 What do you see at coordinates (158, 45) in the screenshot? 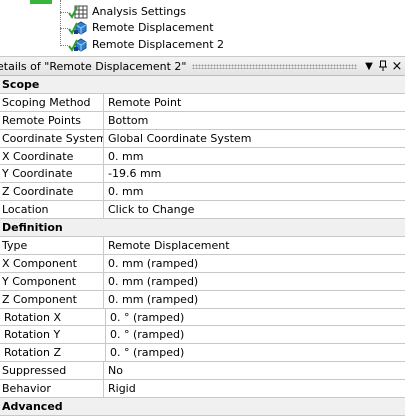
I see `tree-item-label: Remote Displacement 2` at bounding box center [158, 45].